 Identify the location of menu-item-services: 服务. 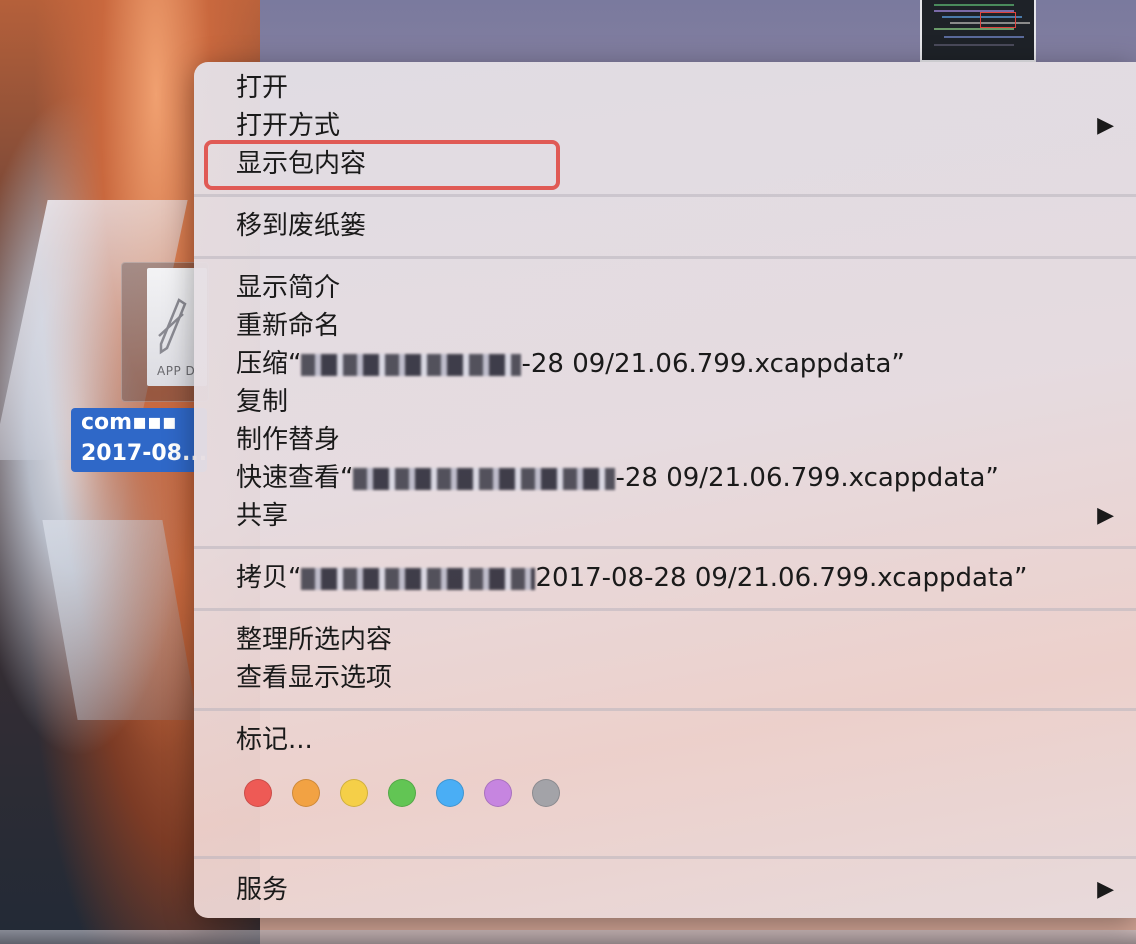
(262, 890).